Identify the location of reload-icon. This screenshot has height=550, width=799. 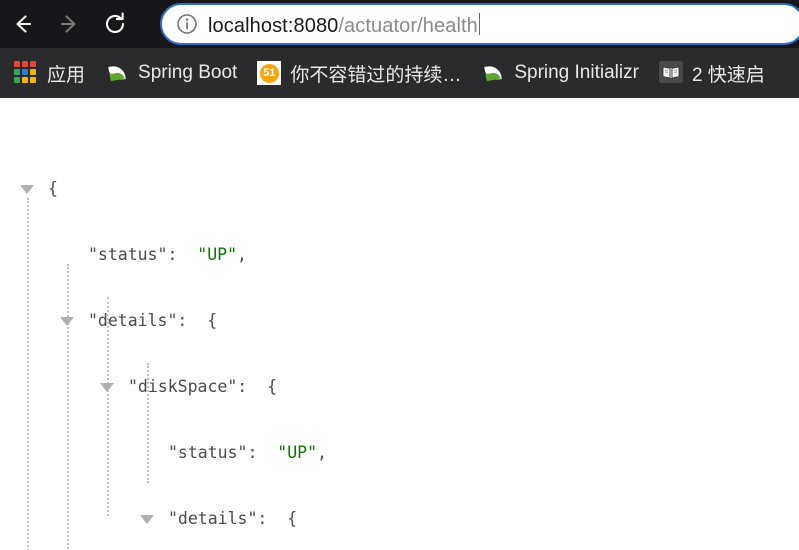
(115, 24).